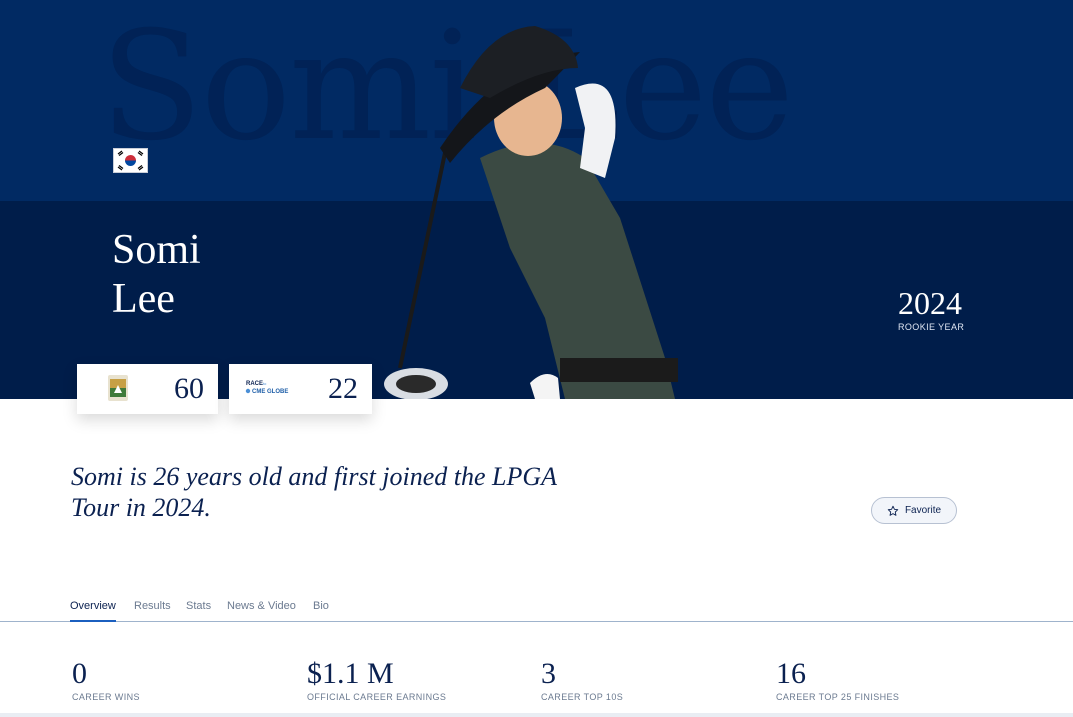  I want to click on favorite-button: Favorite, so click(914, 510).